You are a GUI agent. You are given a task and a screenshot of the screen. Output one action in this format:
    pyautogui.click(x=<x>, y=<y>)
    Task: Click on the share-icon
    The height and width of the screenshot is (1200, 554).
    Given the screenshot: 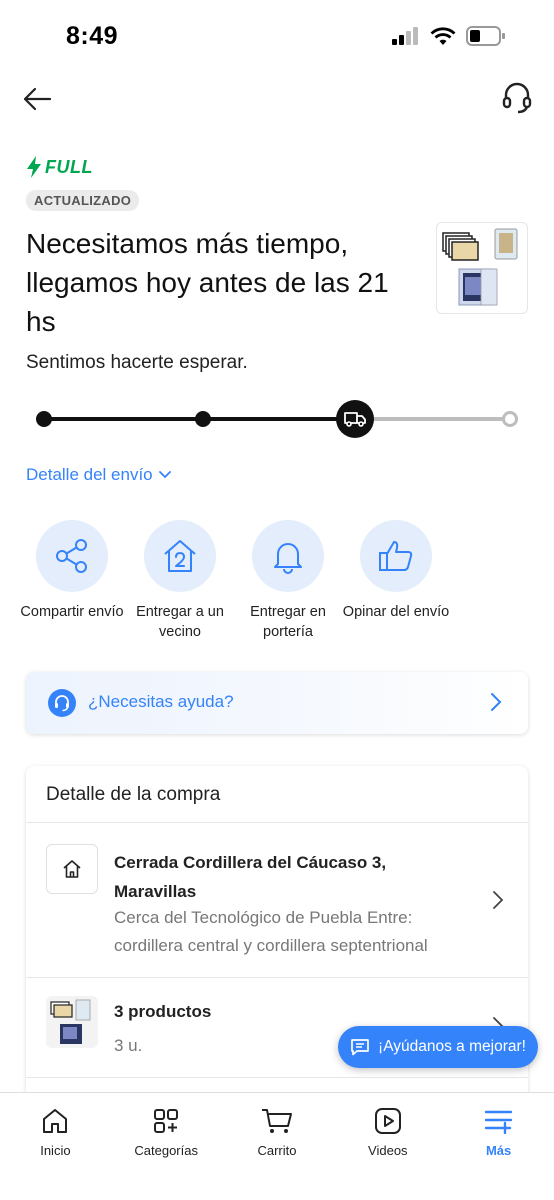 What is the action you would take?
    pyautogui.click(x=71, y=556)
    